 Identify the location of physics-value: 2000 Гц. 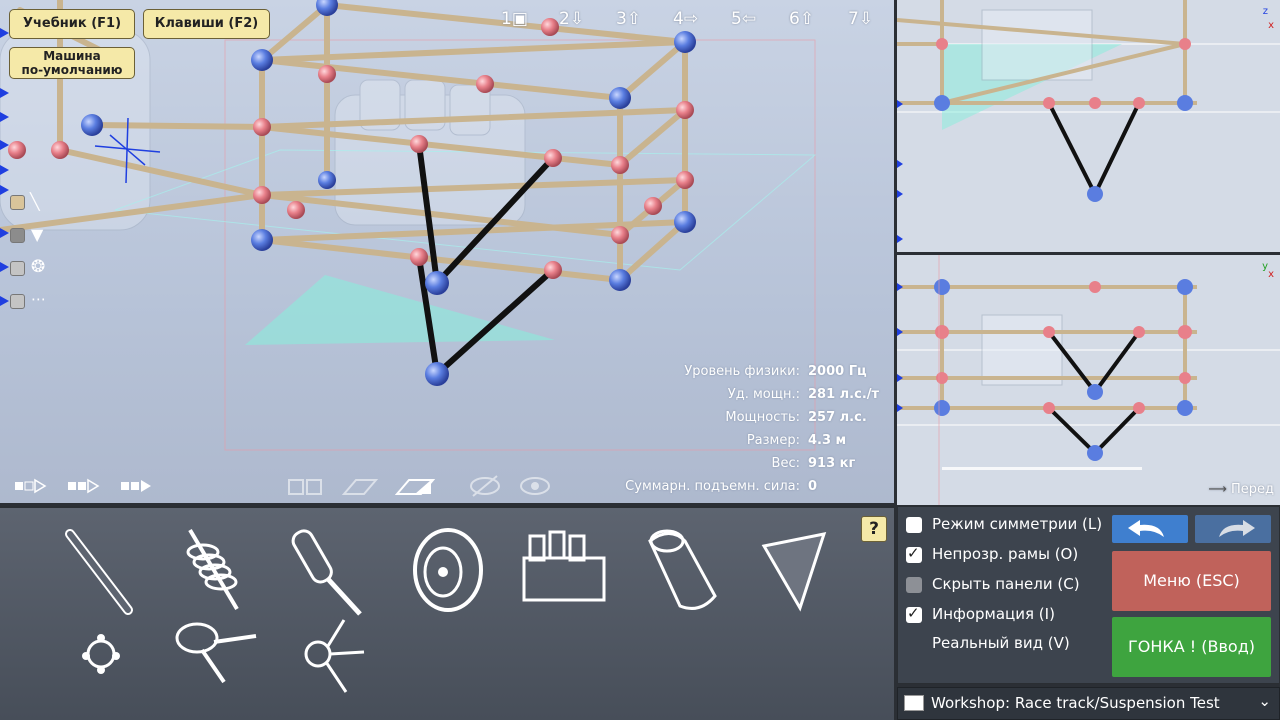
(837, 371).